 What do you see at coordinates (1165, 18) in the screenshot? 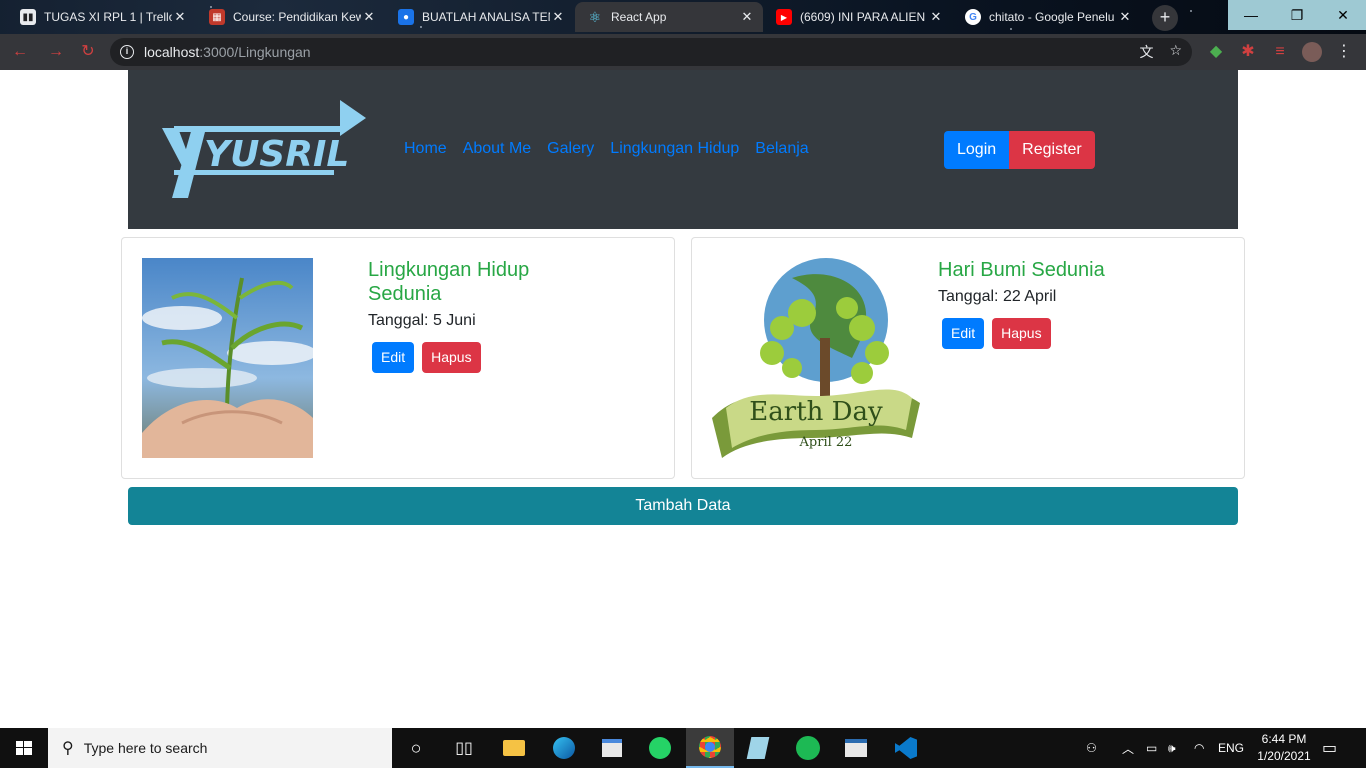
I see `new-tab-button: +` at bounding box center [1165, 18].